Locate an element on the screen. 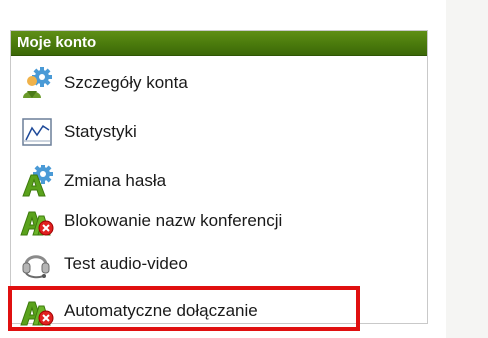 This screenshot has width=488, height=338. highlight-box is located at coordinates (184, 308).